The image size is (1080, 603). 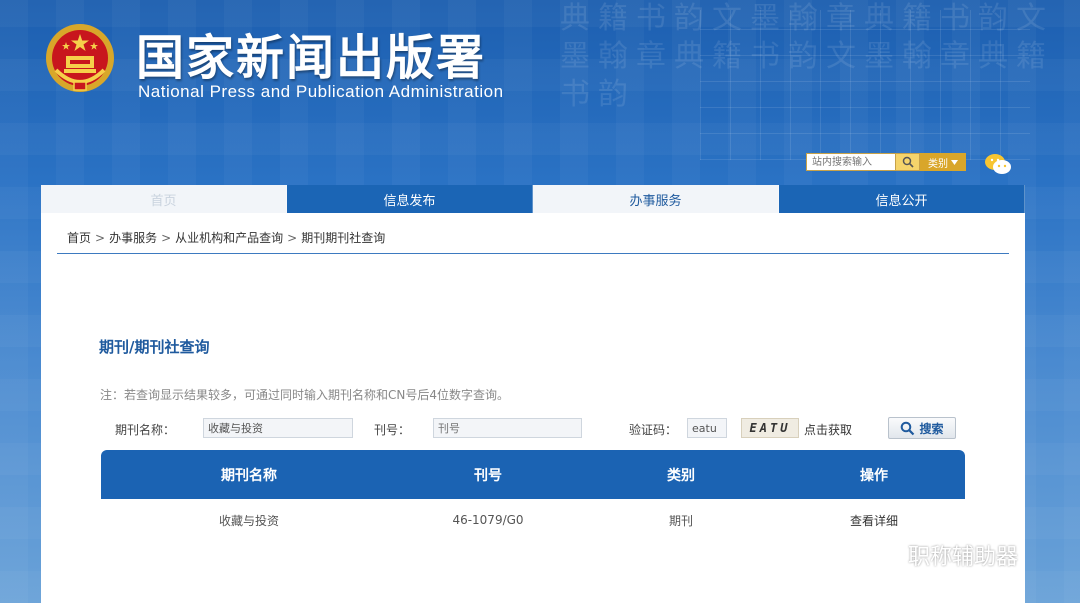 What do you see at coordinates (311, 58) in the screenshot?
I see `site-title: 国家新闻出版署` at bounding box center [311, 58].